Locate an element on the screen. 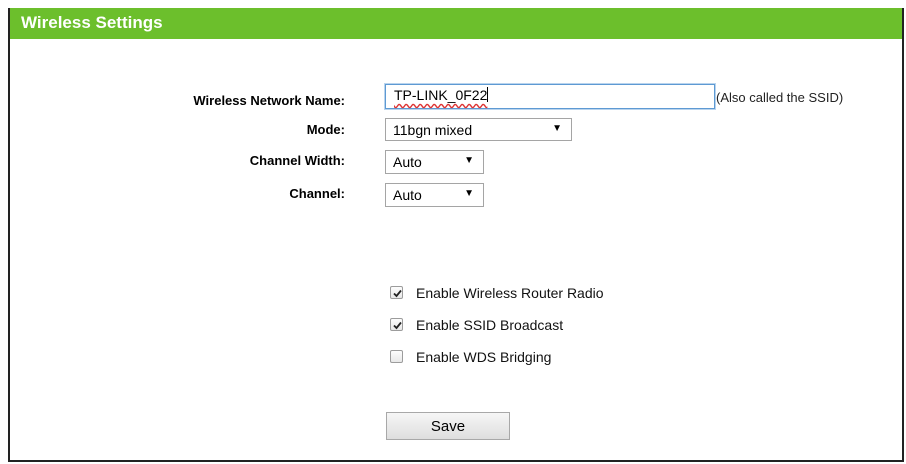 The width and height of the screenshot is (906, 464). page-title: Wireless Settings is located at coordinates (92, 22).